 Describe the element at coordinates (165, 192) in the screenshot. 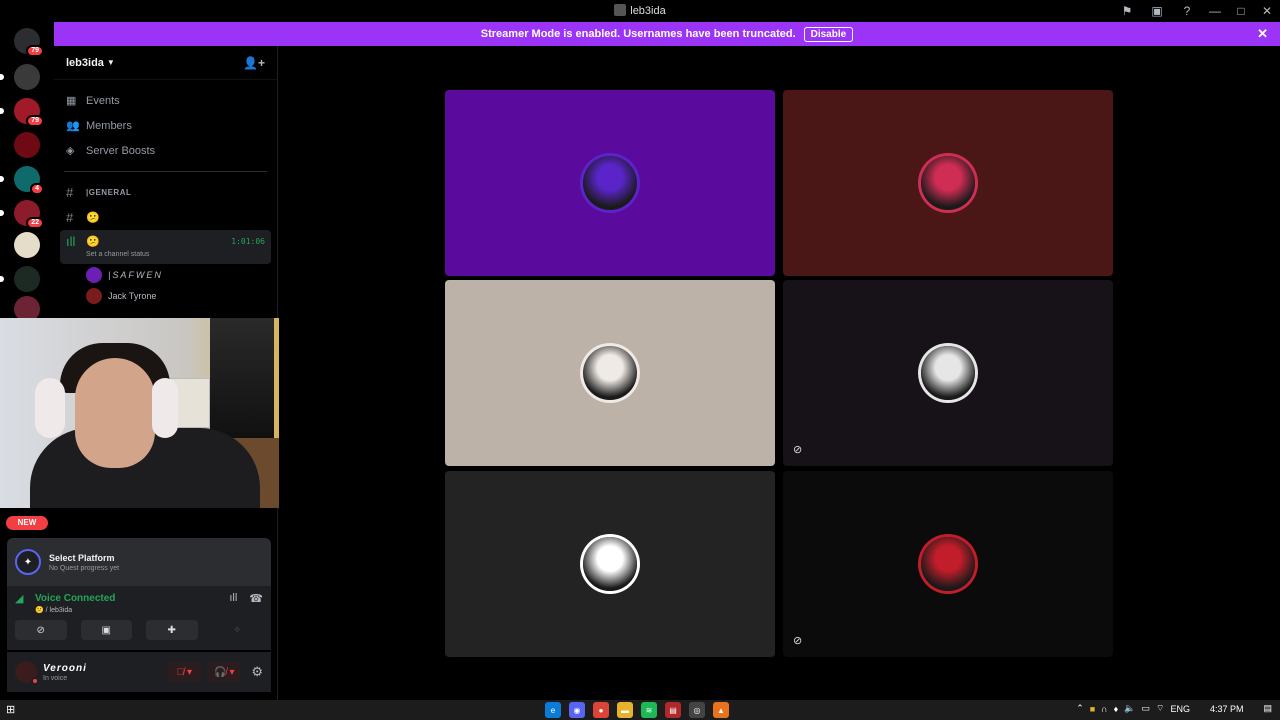

I see `channel-general: # |GENERAL` at that location.